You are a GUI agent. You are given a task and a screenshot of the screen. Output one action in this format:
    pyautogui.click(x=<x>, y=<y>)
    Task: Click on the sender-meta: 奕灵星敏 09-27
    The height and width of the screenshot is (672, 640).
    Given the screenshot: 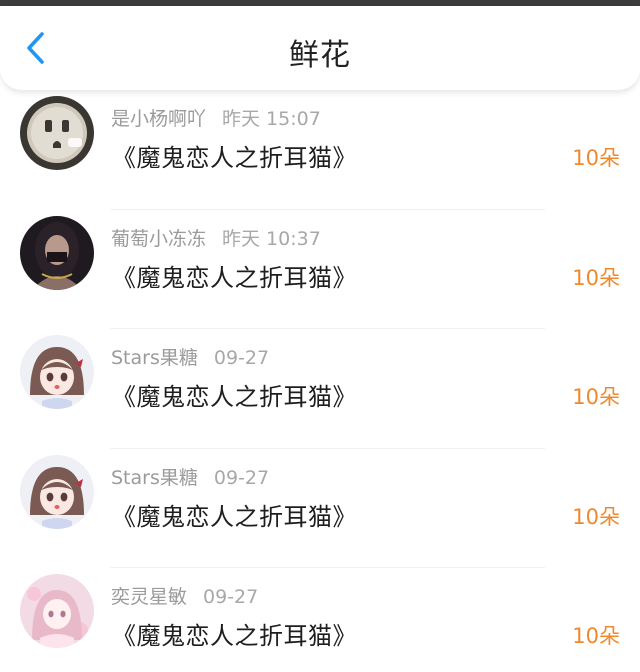 What is the action you would take?
    pyautogui.click(x=184, y=595)
    